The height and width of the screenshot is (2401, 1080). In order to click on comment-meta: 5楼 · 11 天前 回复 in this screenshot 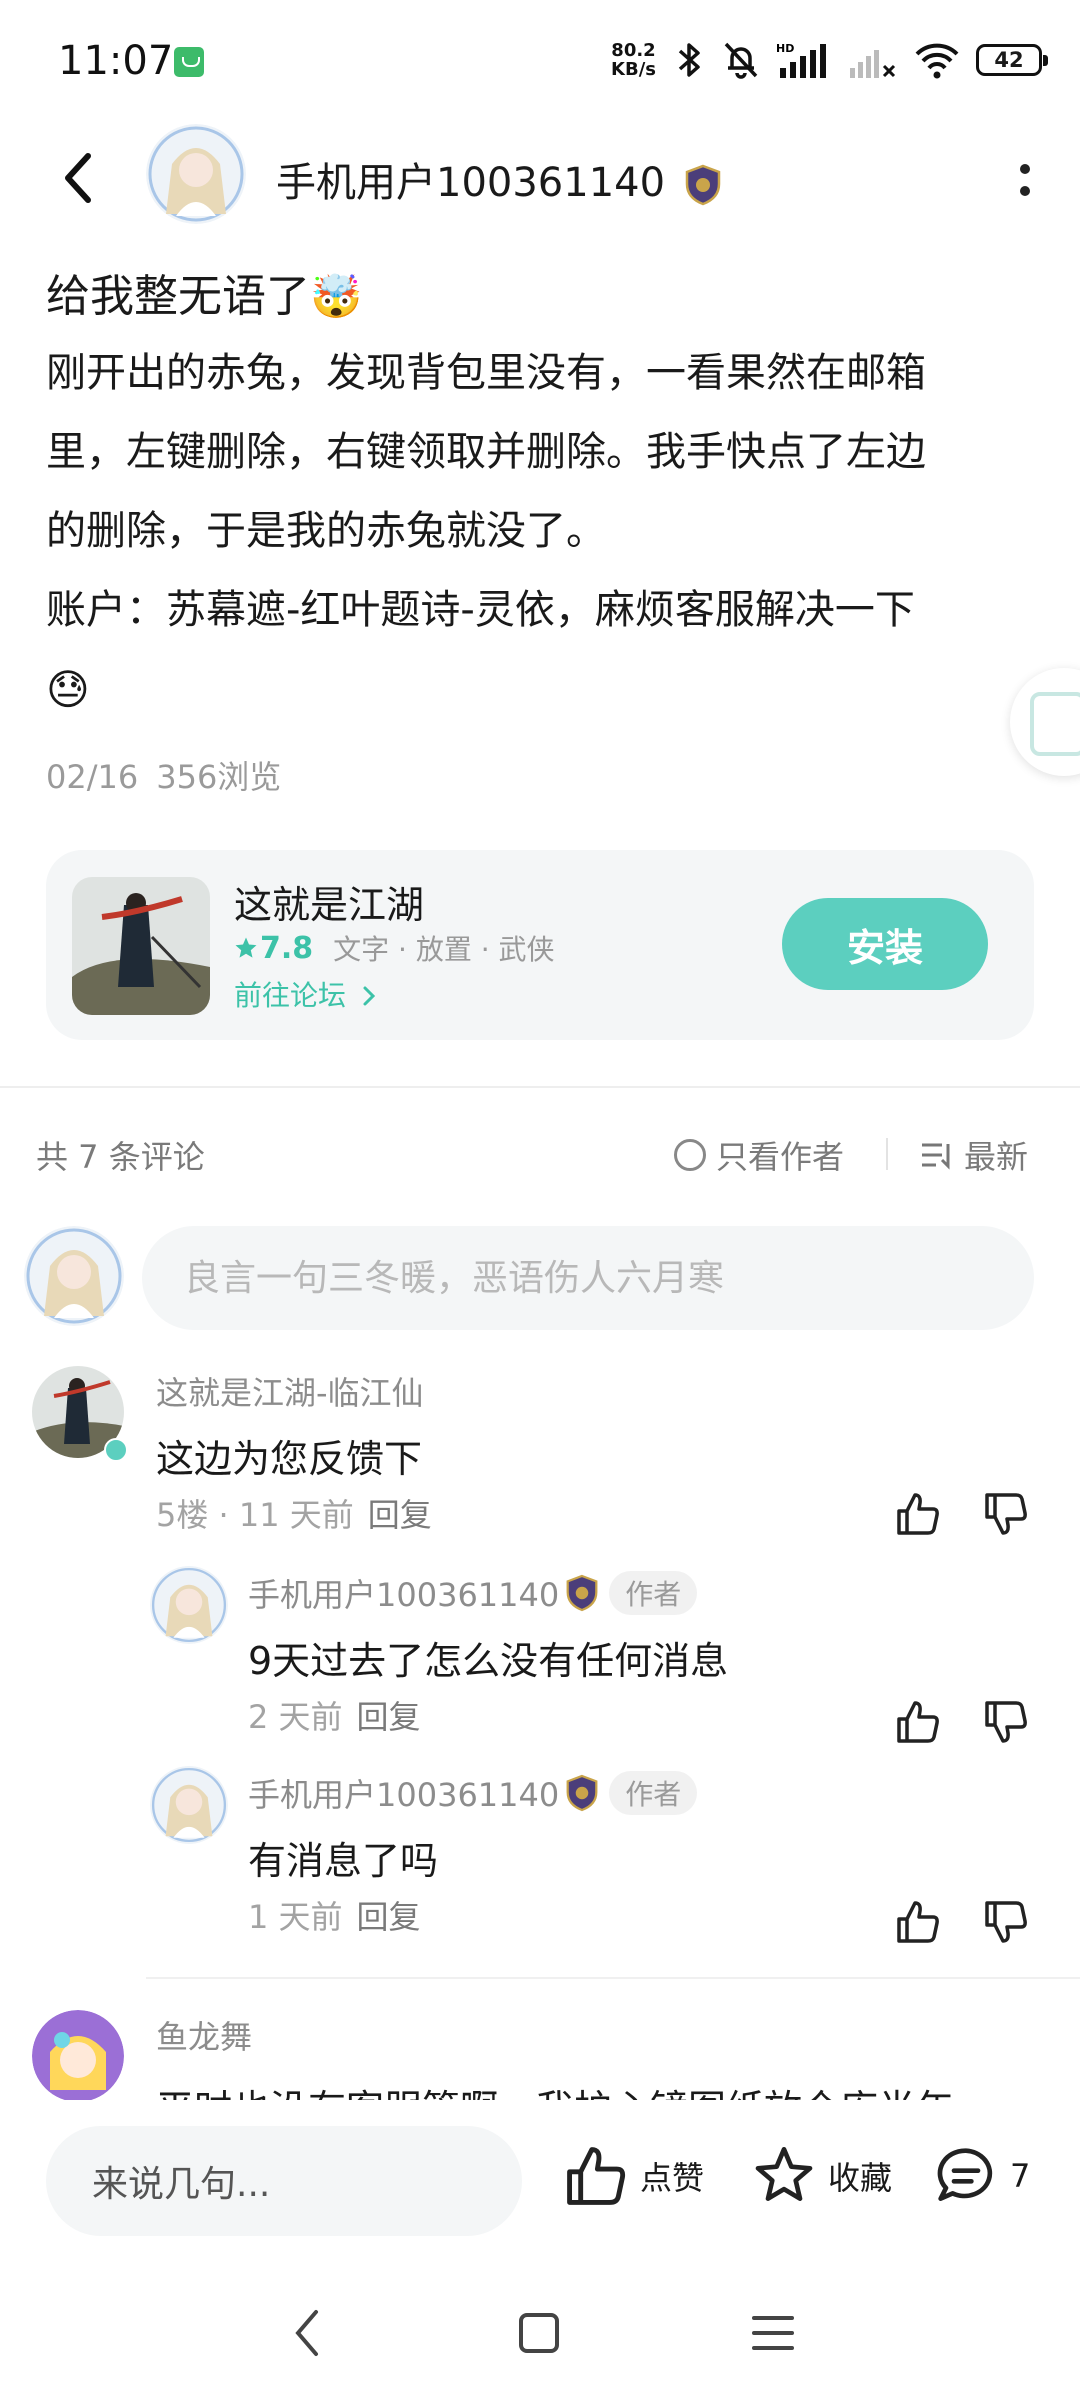, I will do `click(294, 1513)`.